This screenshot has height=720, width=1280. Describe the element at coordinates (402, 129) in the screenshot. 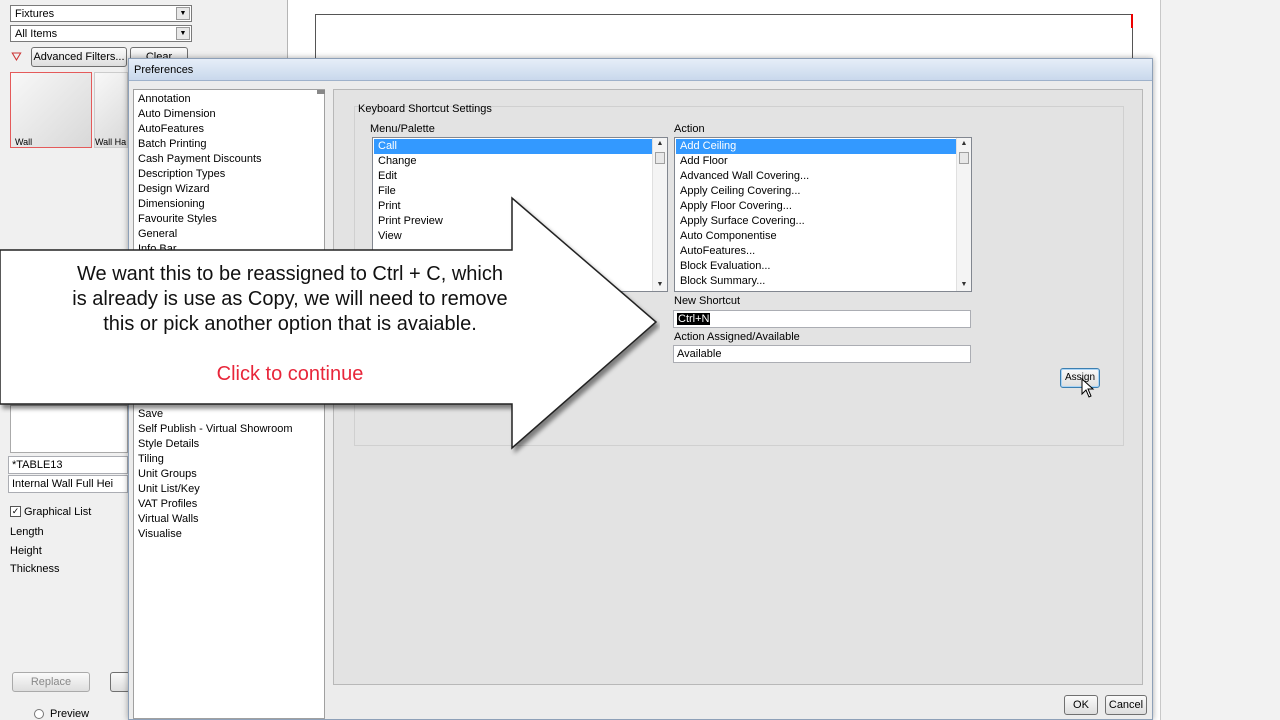

I see `menu-palette-label: Menu/Palette` at that location.